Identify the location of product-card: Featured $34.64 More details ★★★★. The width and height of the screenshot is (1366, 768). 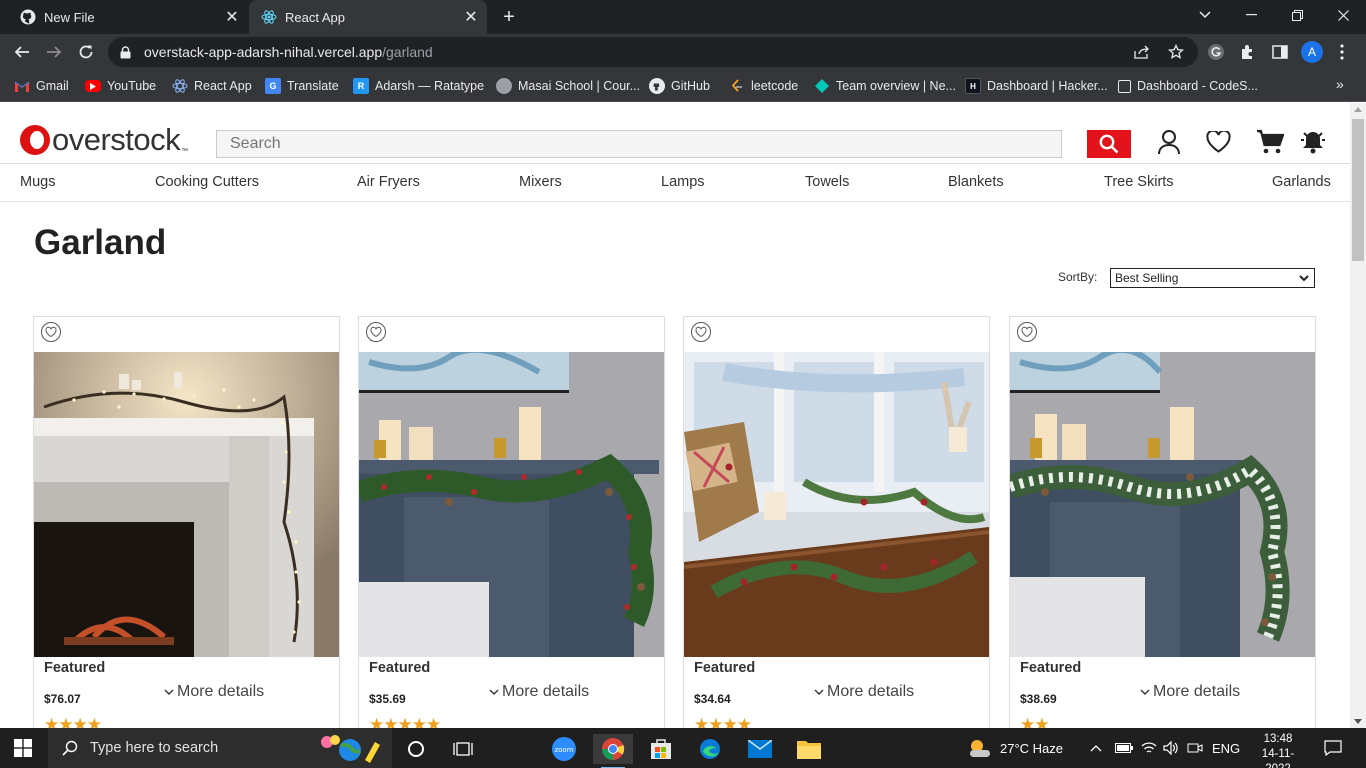
(836, 522).